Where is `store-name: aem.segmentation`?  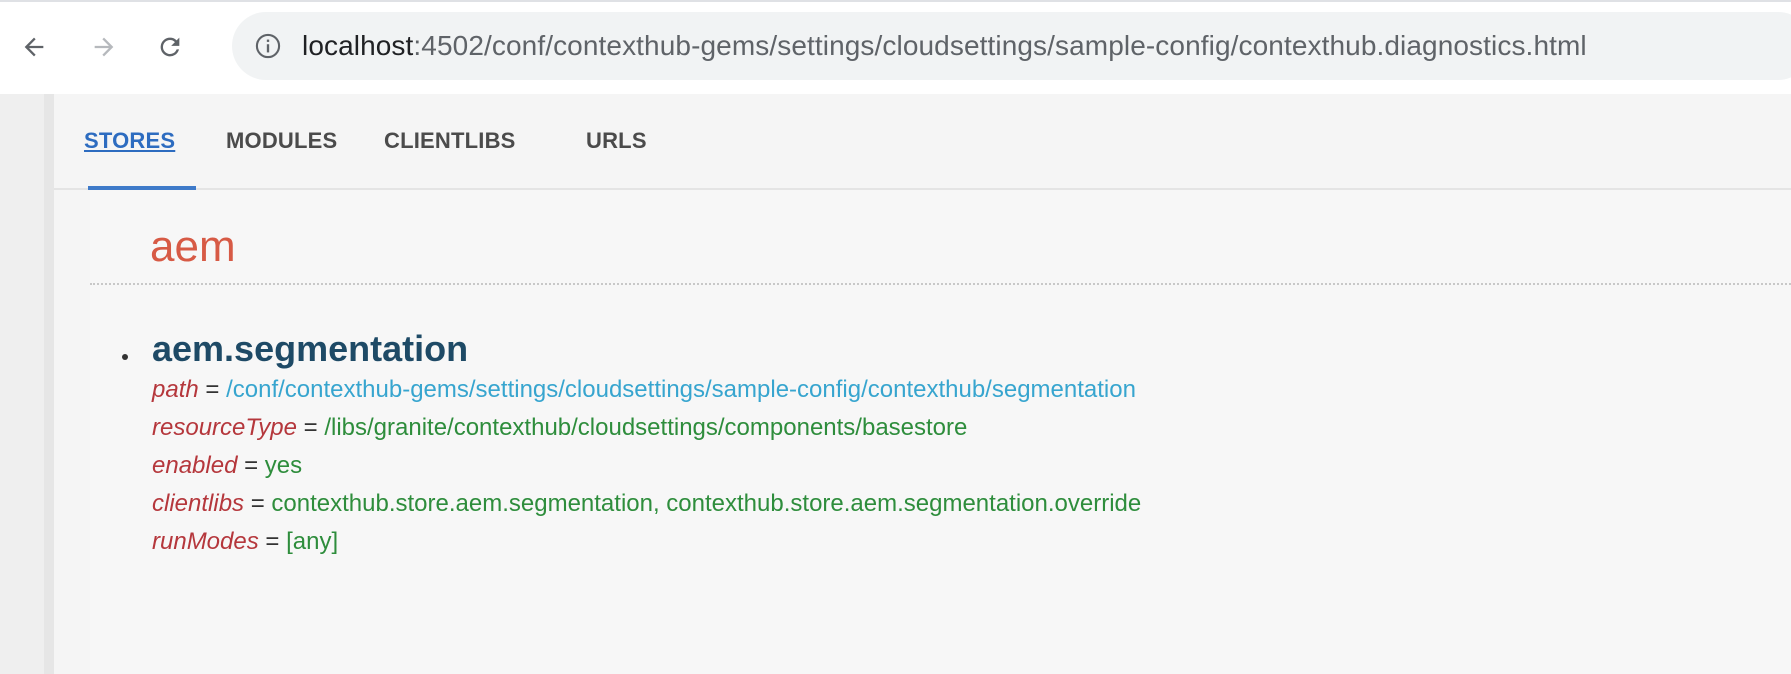
store-name: aem.segmentation is located at coordinates (310, 348).